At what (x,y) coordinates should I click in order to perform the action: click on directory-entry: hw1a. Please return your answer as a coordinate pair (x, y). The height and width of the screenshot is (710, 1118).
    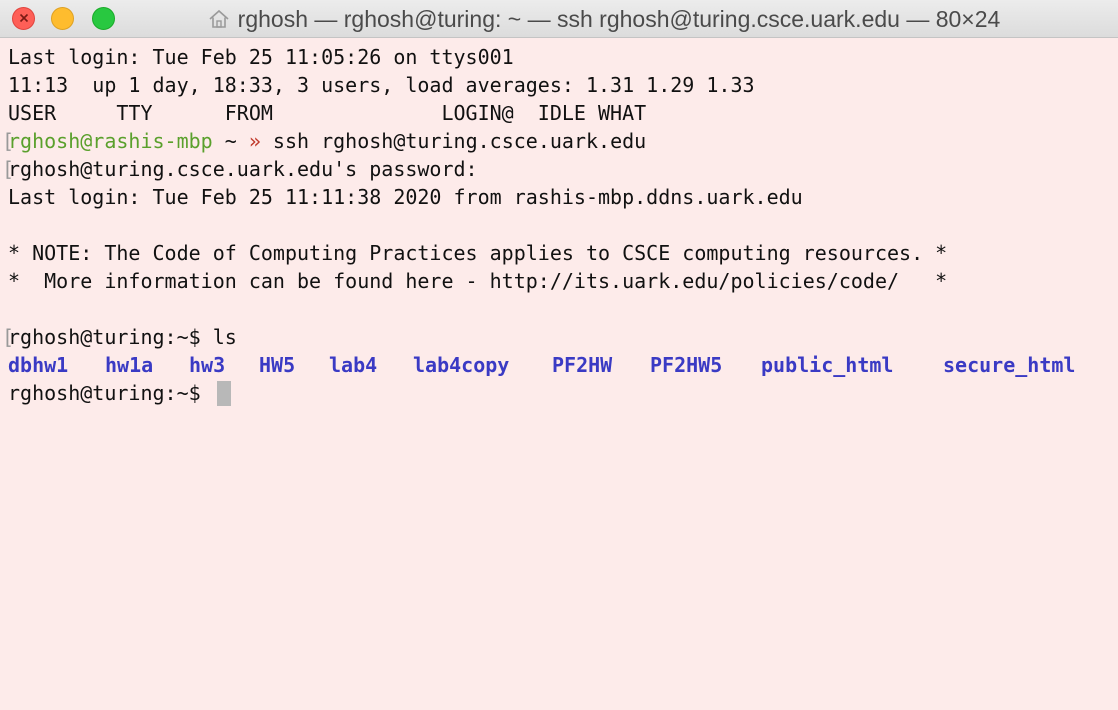
    Looking at the image, I should click on (129, 365).